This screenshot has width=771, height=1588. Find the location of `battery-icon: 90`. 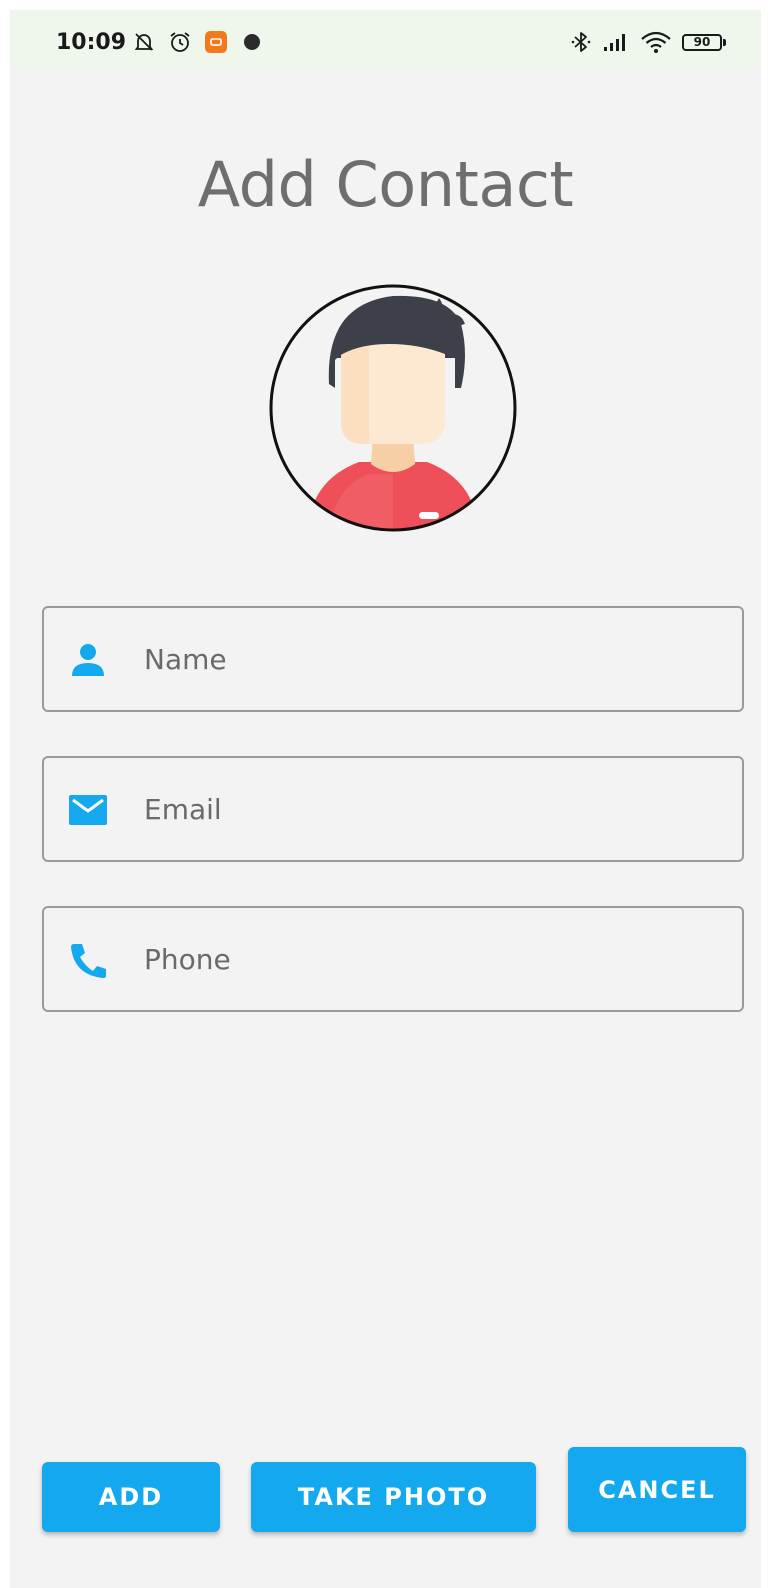

battery-icon: 90 is located at coordinates (702, 42).